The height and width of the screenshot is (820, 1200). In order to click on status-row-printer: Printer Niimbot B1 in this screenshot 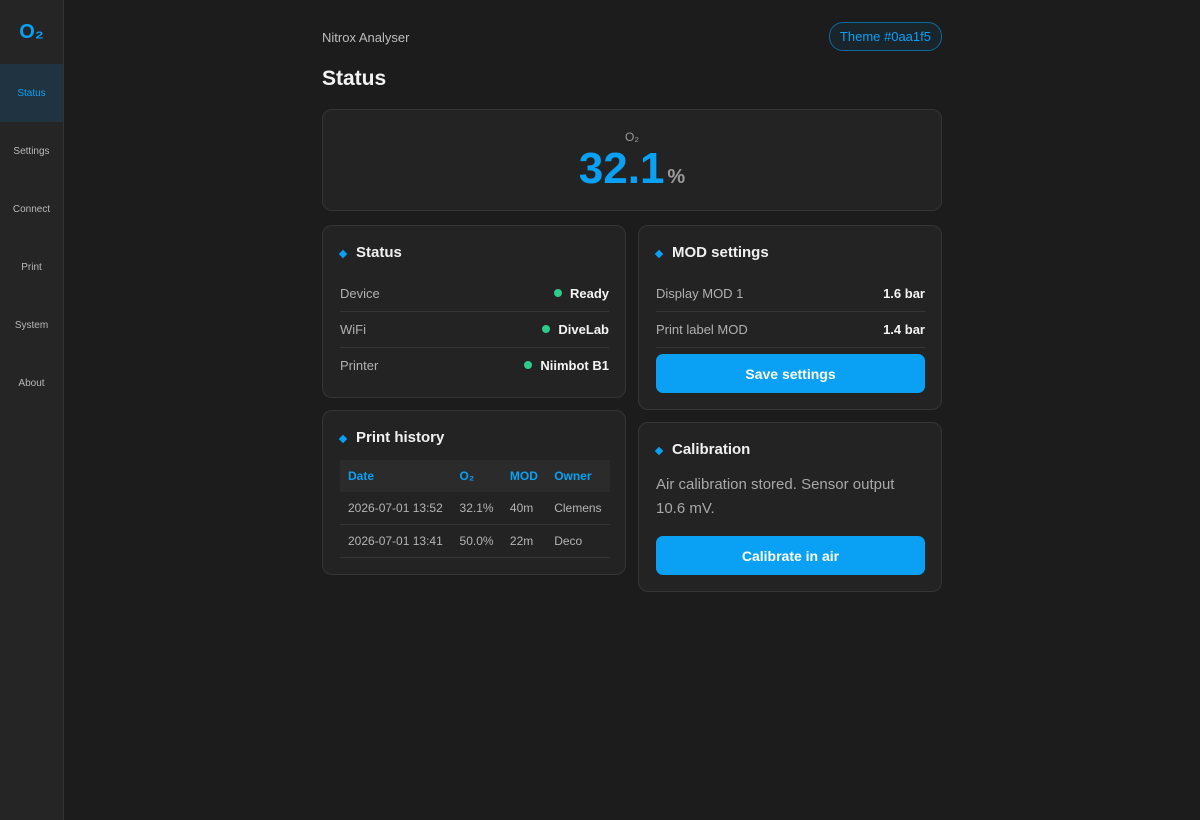, I will do `click(474, 365)`.